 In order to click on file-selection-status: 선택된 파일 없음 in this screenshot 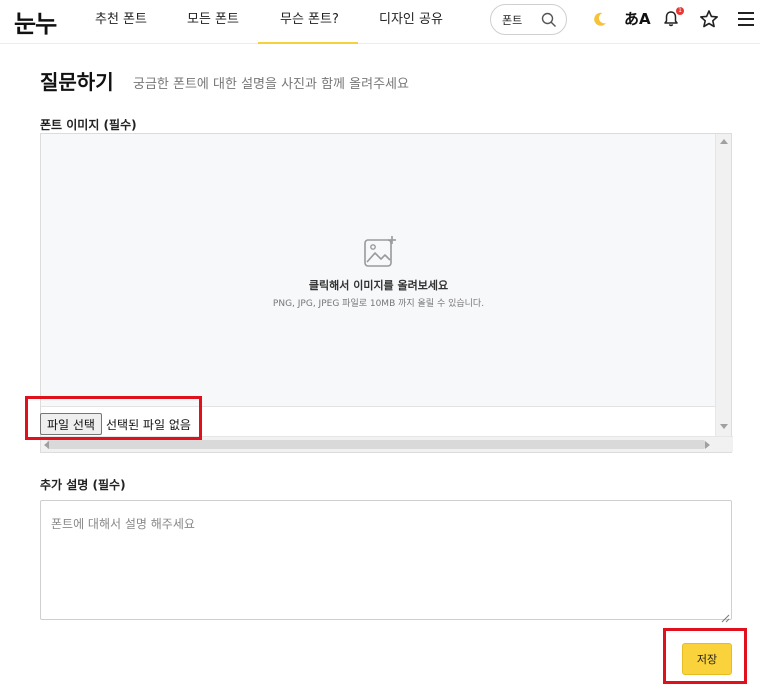, I will do `click(148, 425)`.